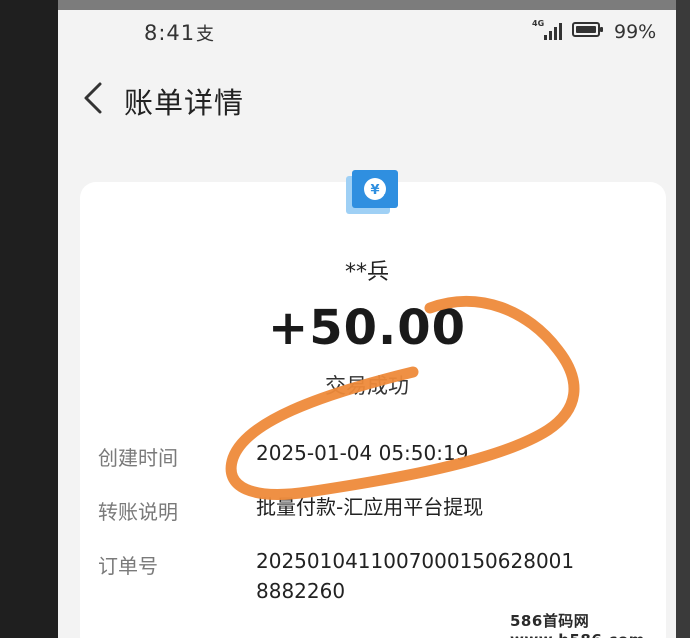 The image size is (690, 638). Describe the element at coordinates (370, 507) in the screenshot. I see `transfer-note-value: 批量付款-汇应用平台提现` at that location.